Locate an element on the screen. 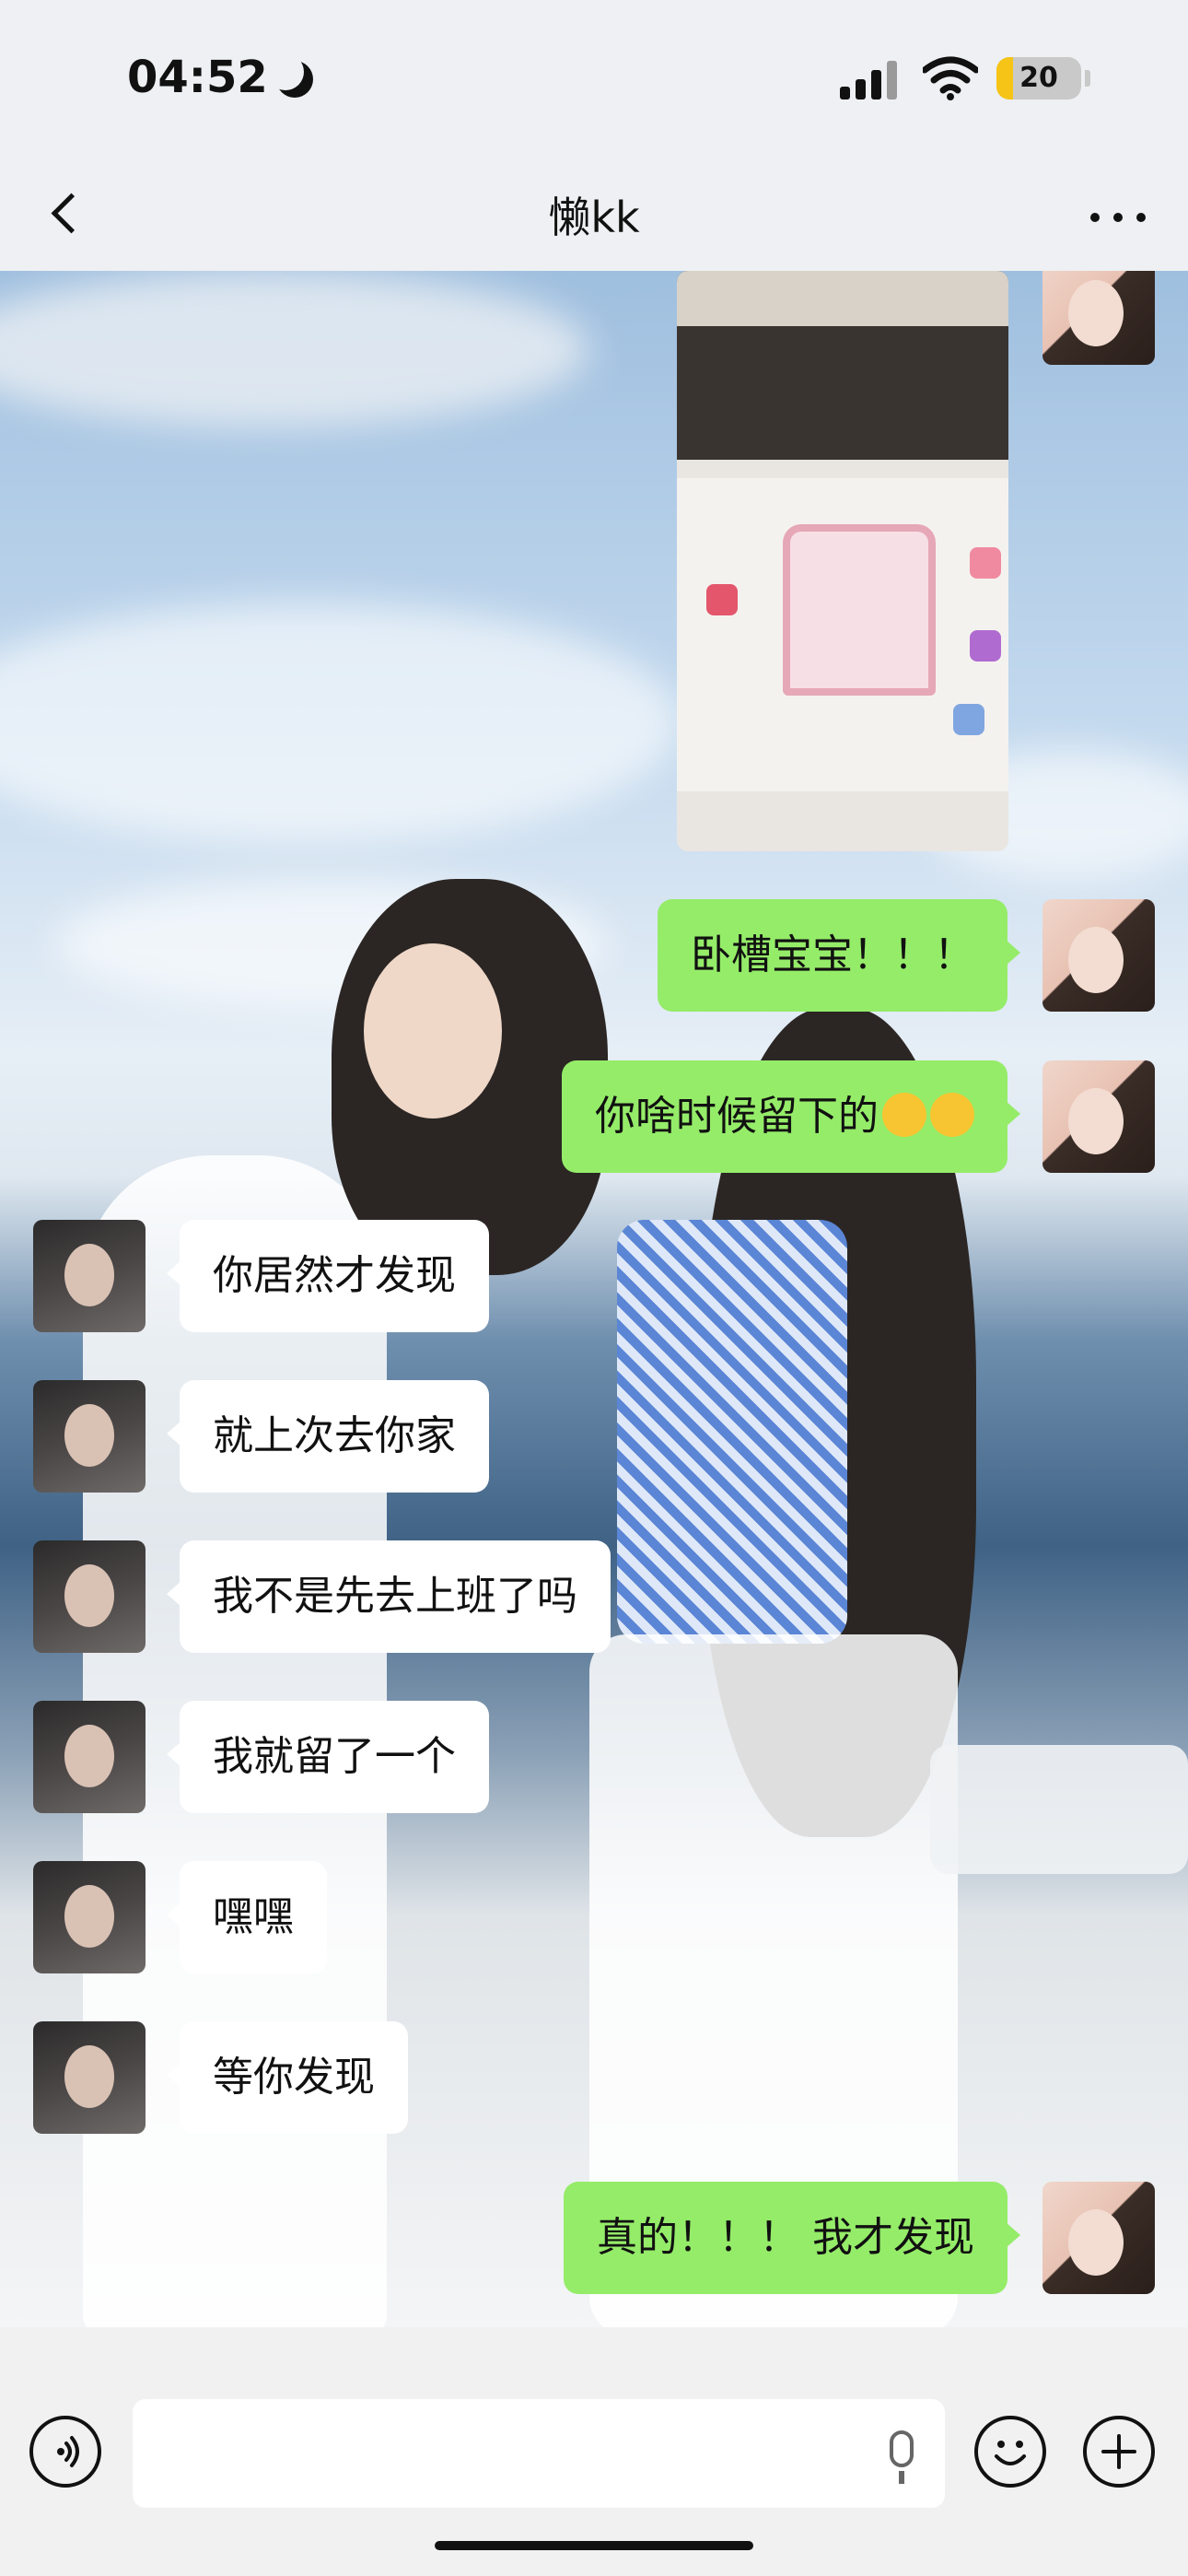 The width and height of the screenshot is (1188, 2576). message-bubble-incoming: 我就留了一个 is located at coordinates (328, 1757).